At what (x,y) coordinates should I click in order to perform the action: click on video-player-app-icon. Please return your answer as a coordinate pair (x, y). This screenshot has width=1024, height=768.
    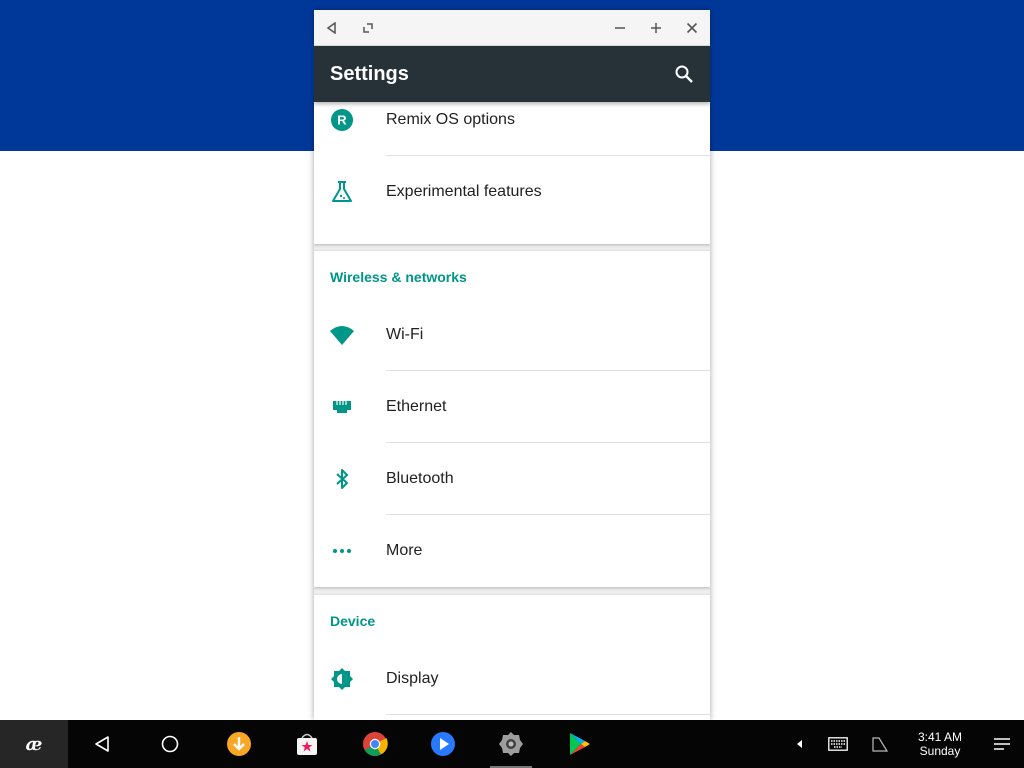
    Looking at the image, I should click on (443, 744).